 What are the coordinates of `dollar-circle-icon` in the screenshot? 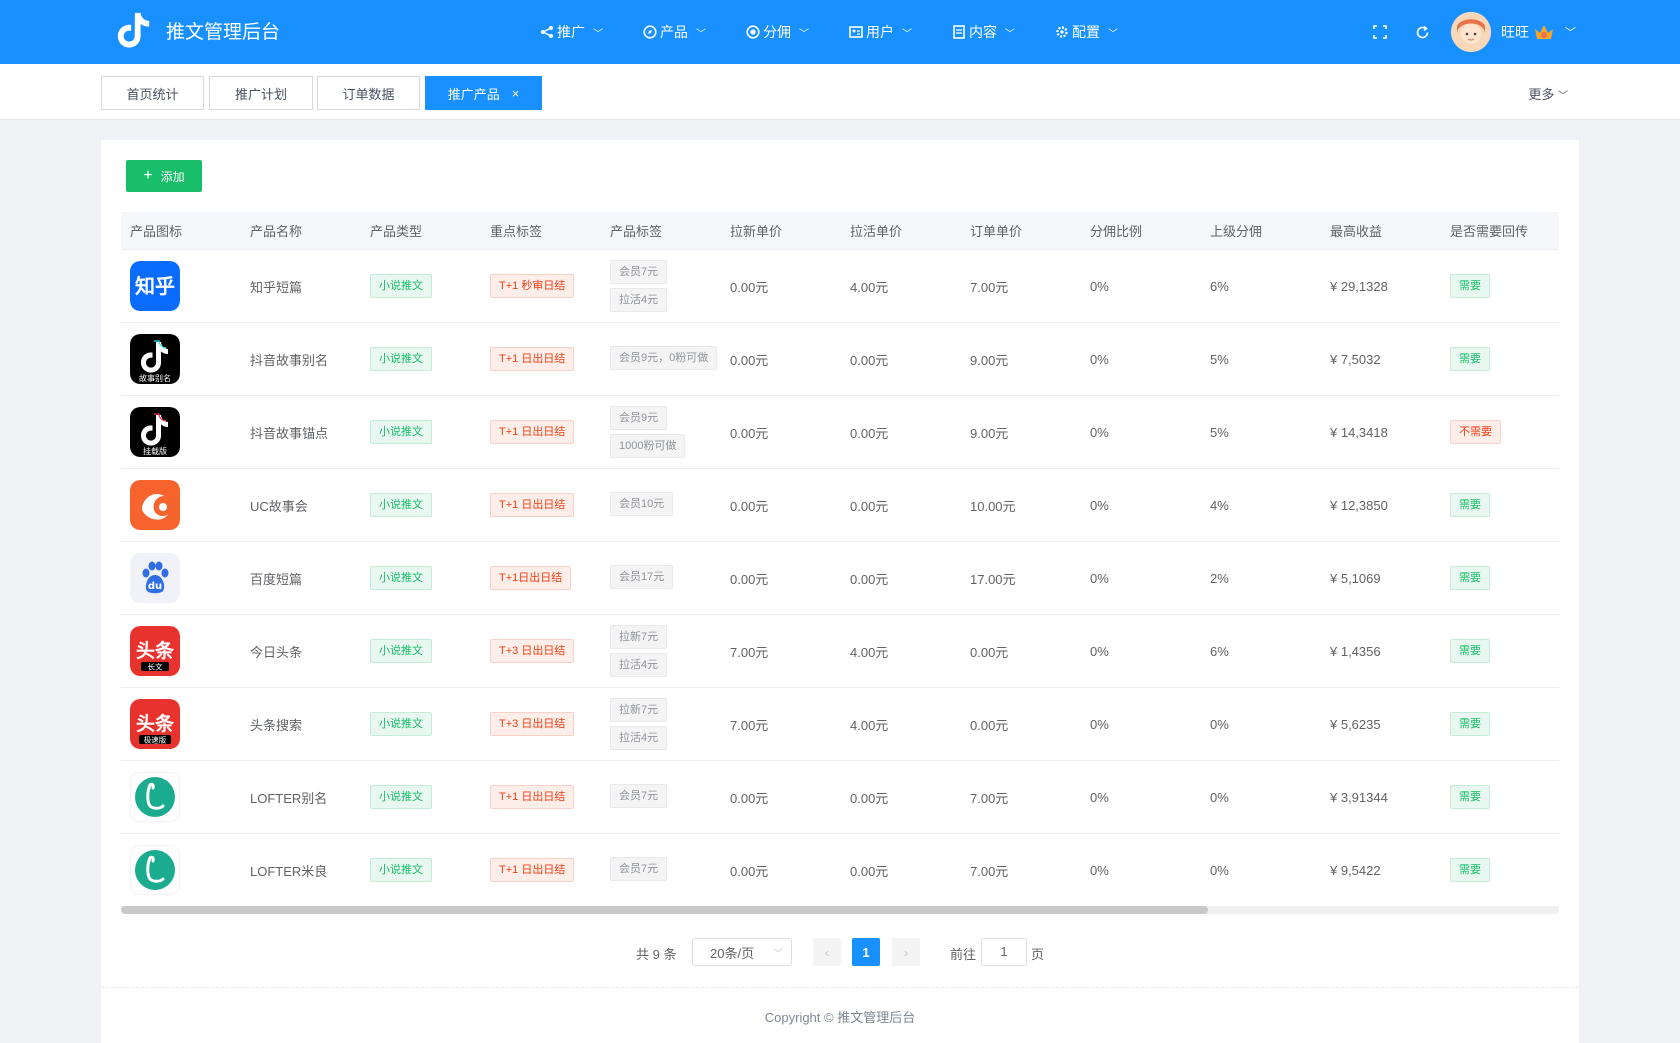 It's located at (753, 32).